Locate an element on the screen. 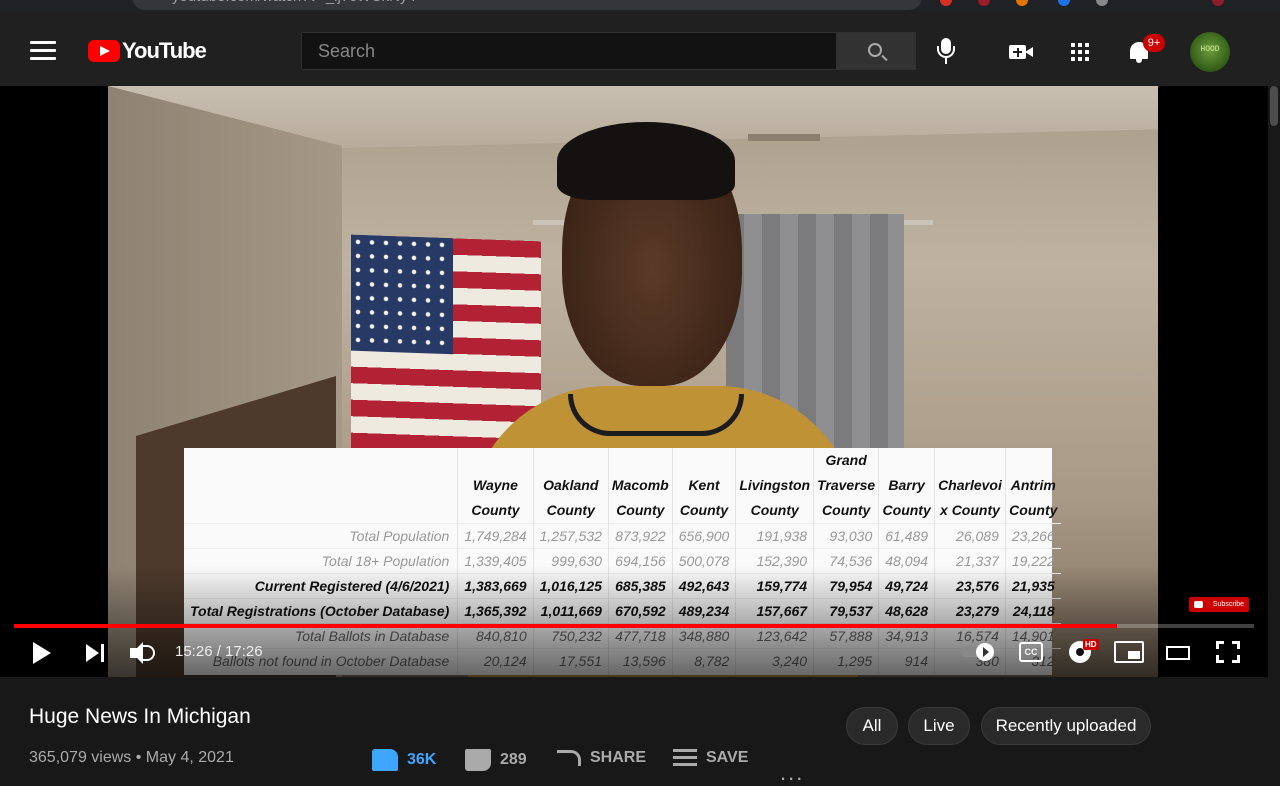 This screenshot has width=1280, height=786. table-cell: 873,922 is located at coordinates (640, 536).